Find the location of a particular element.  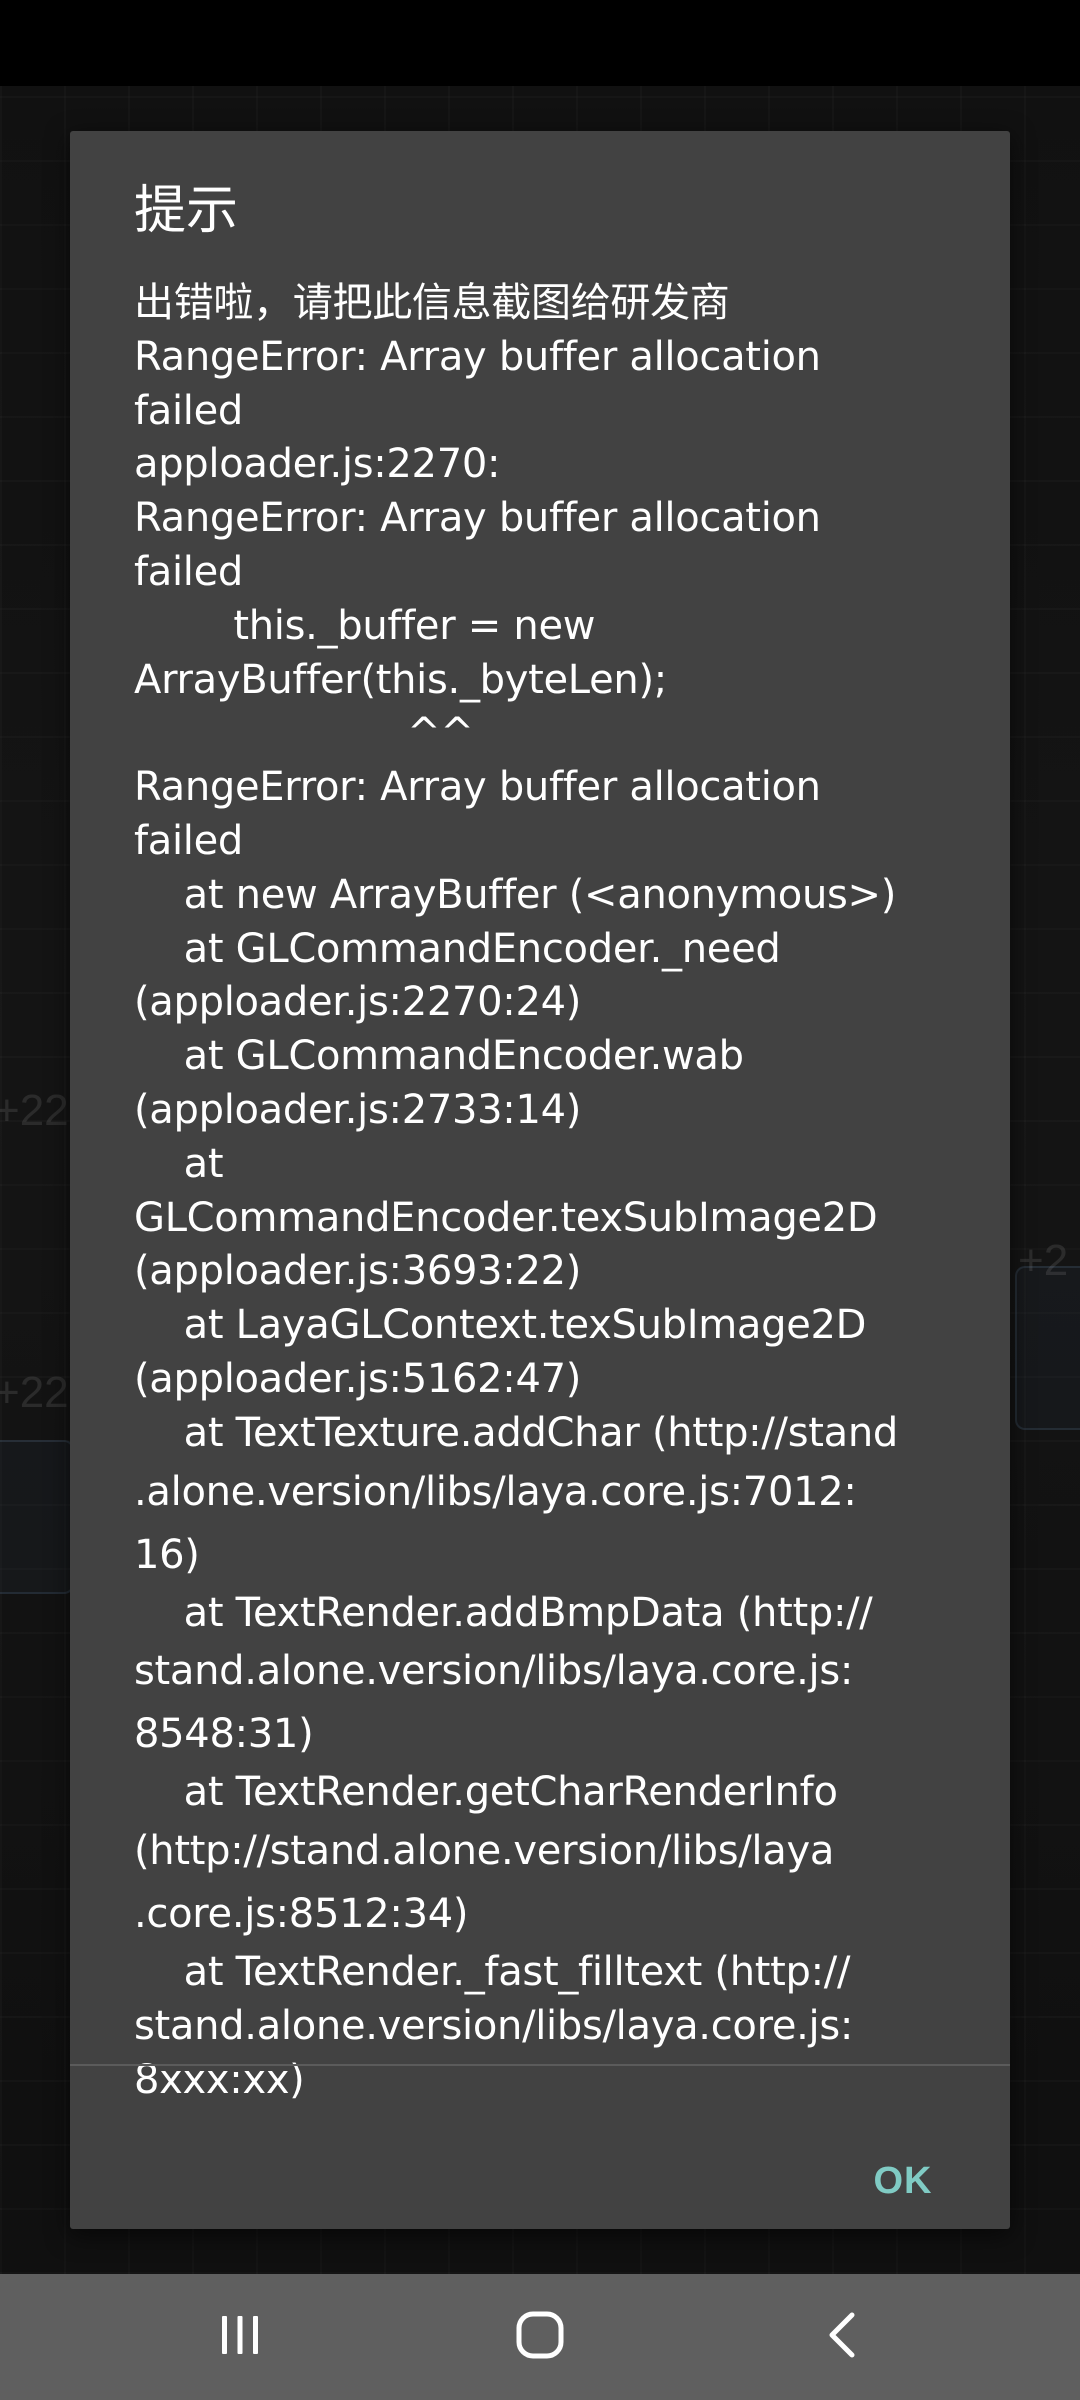

dialog-divider is located at coordinates (540, 2065).